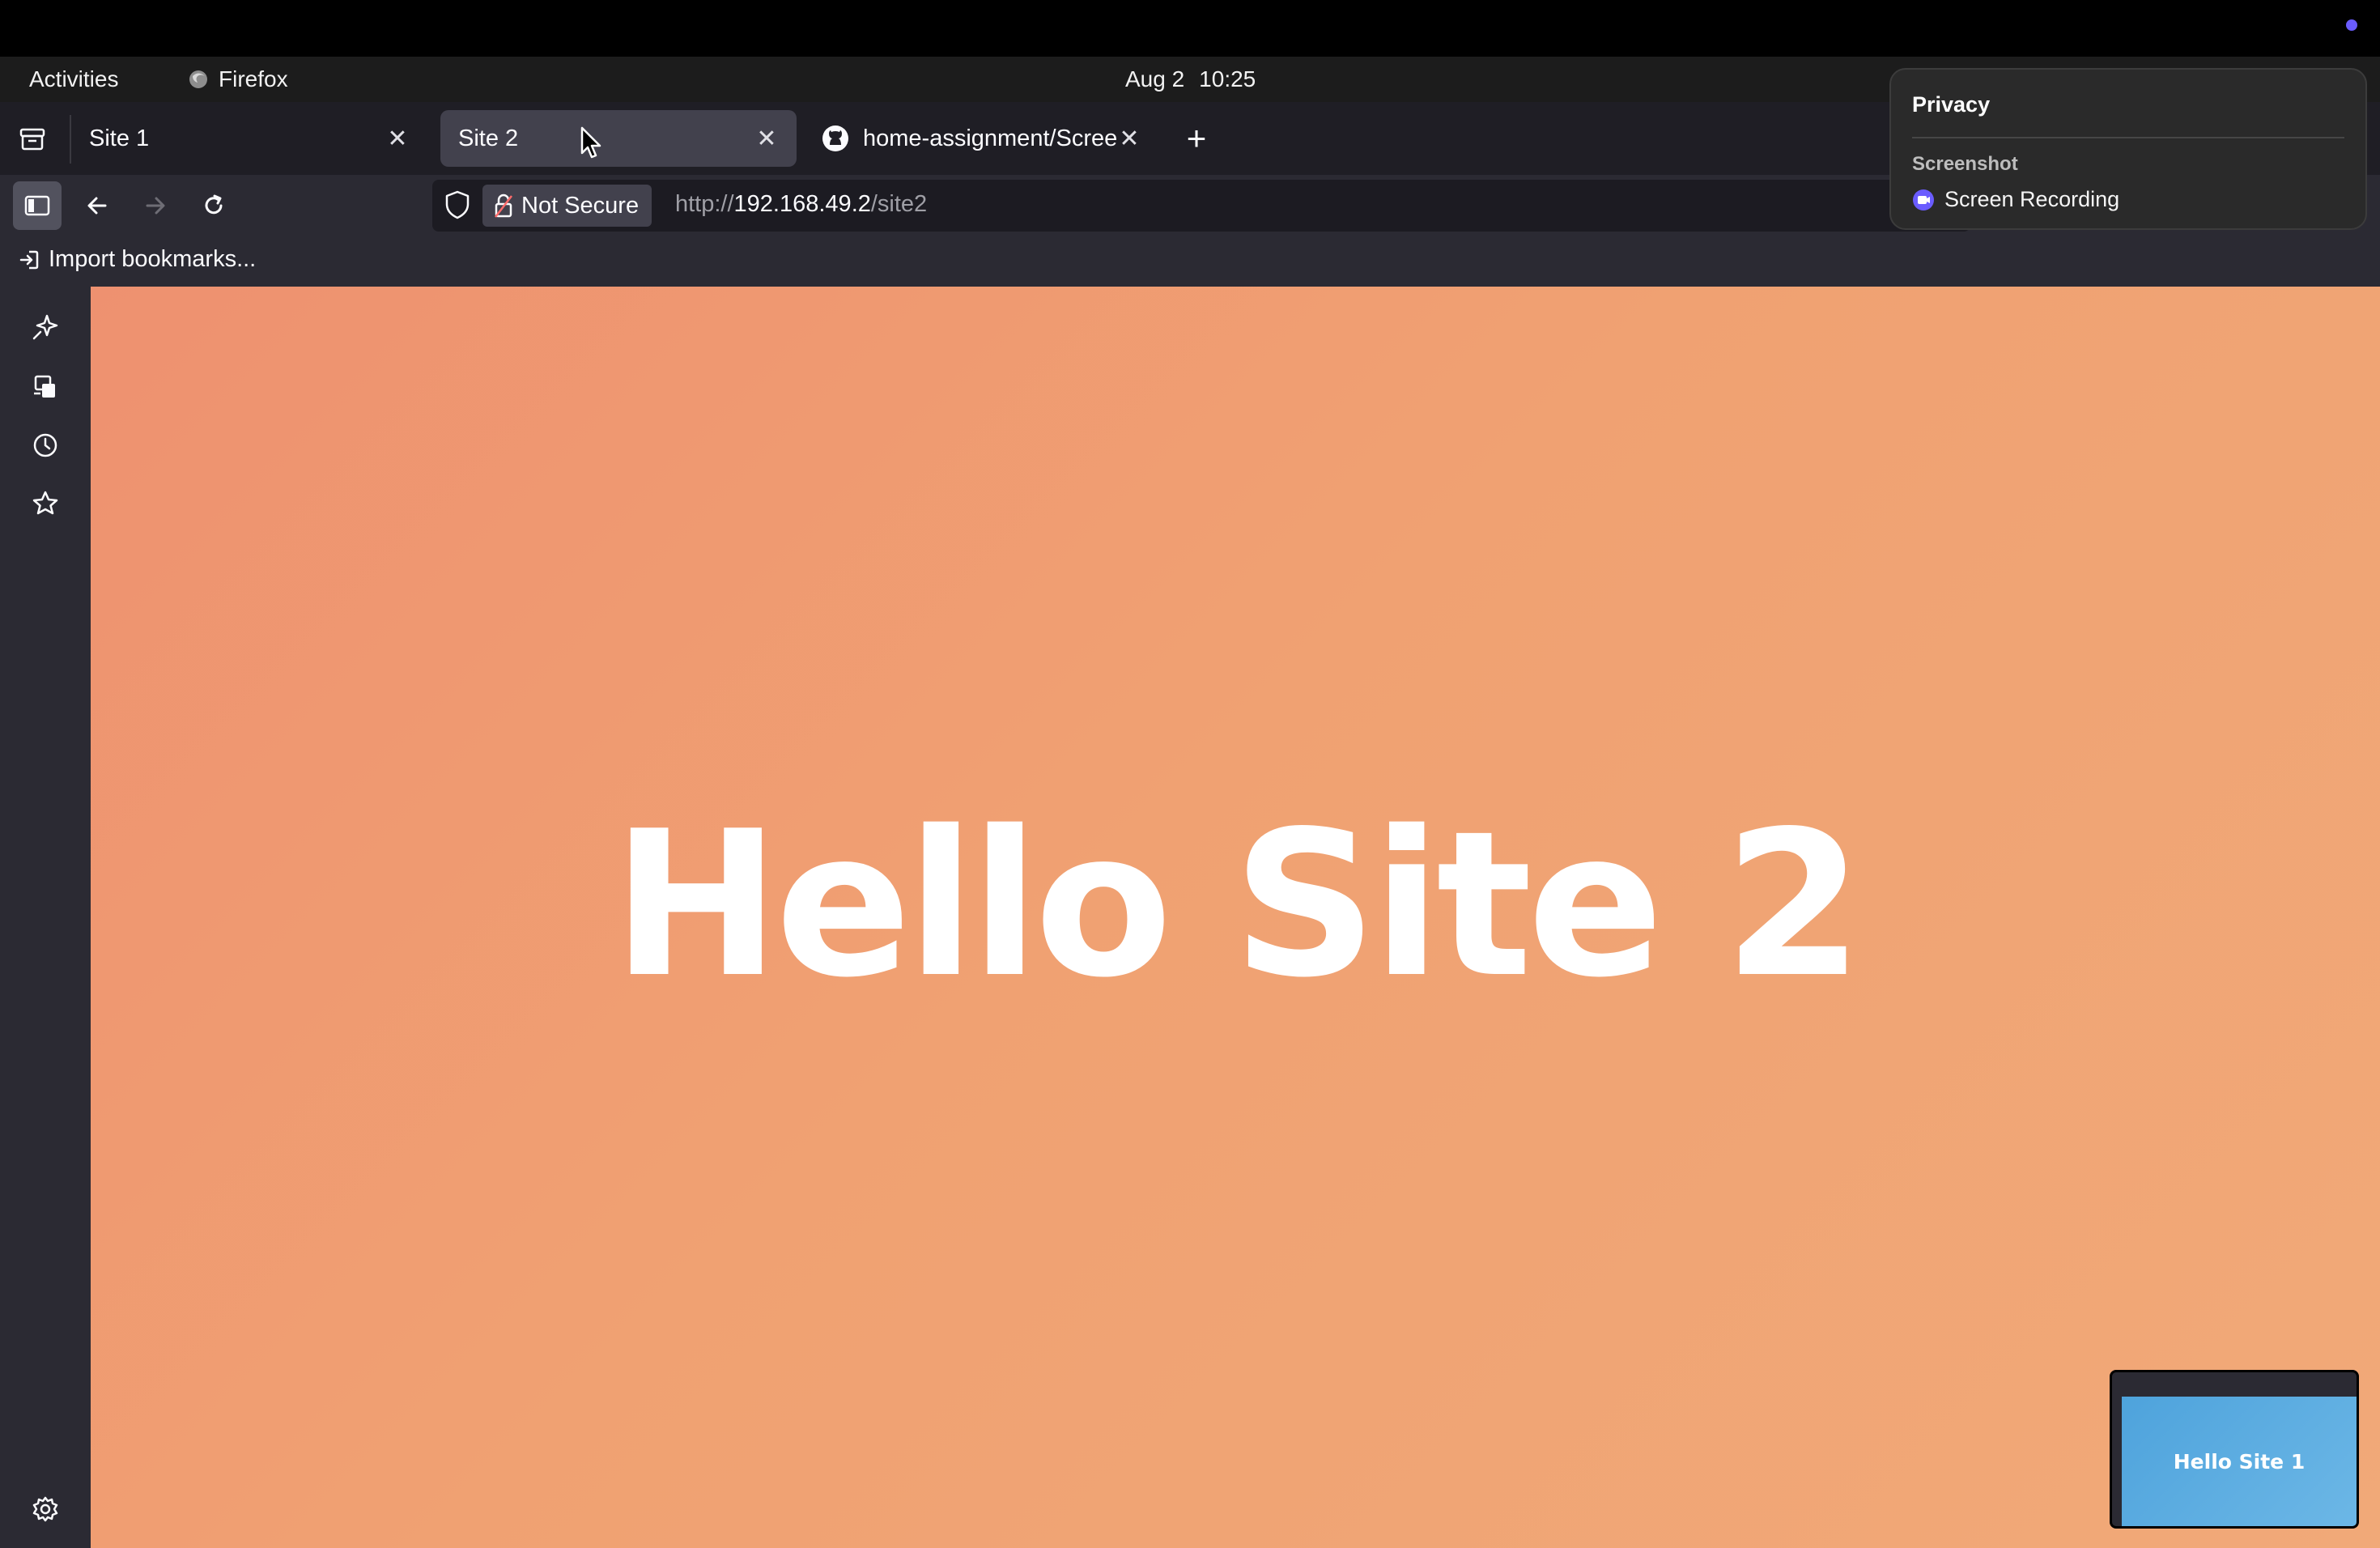  I want to click on firefox-view-icon, so click(32, 140).